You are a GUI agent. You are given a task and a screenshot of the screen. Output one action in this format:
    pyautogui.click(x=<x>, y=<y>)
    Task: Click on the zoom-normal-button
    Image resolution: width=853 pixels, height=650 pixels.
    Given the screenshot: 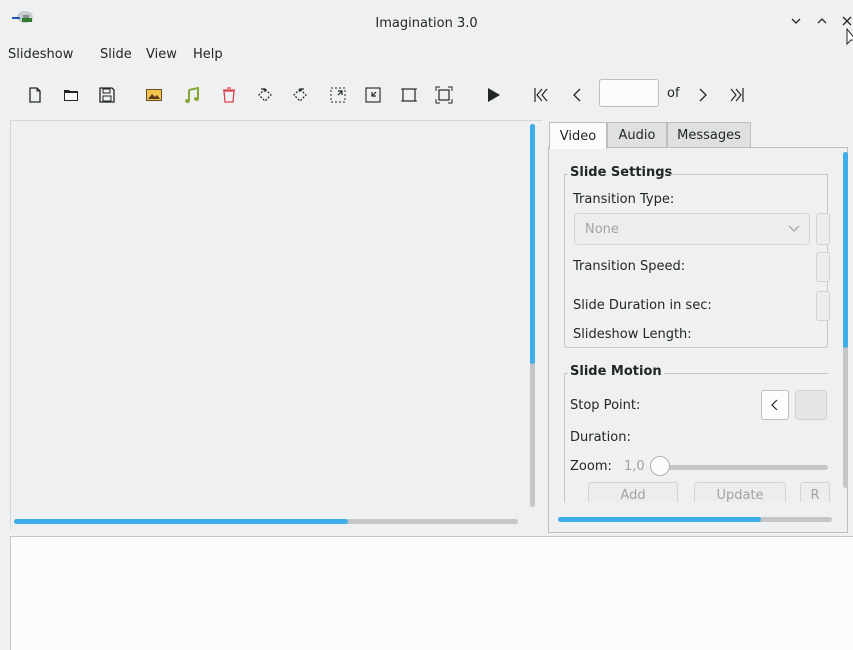 What is the action you would take?
    pyautogui.click(x=409, y=95)
    